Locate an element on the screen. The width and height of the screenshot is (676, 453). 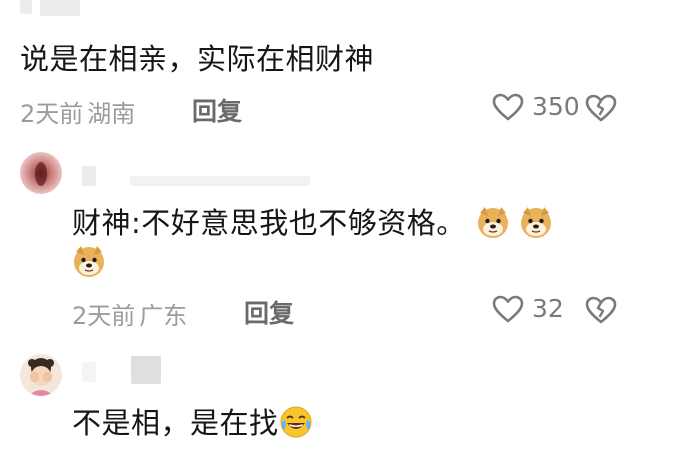
comment-text-line: 不是相，是在找 is located at coordinates (175, 423).